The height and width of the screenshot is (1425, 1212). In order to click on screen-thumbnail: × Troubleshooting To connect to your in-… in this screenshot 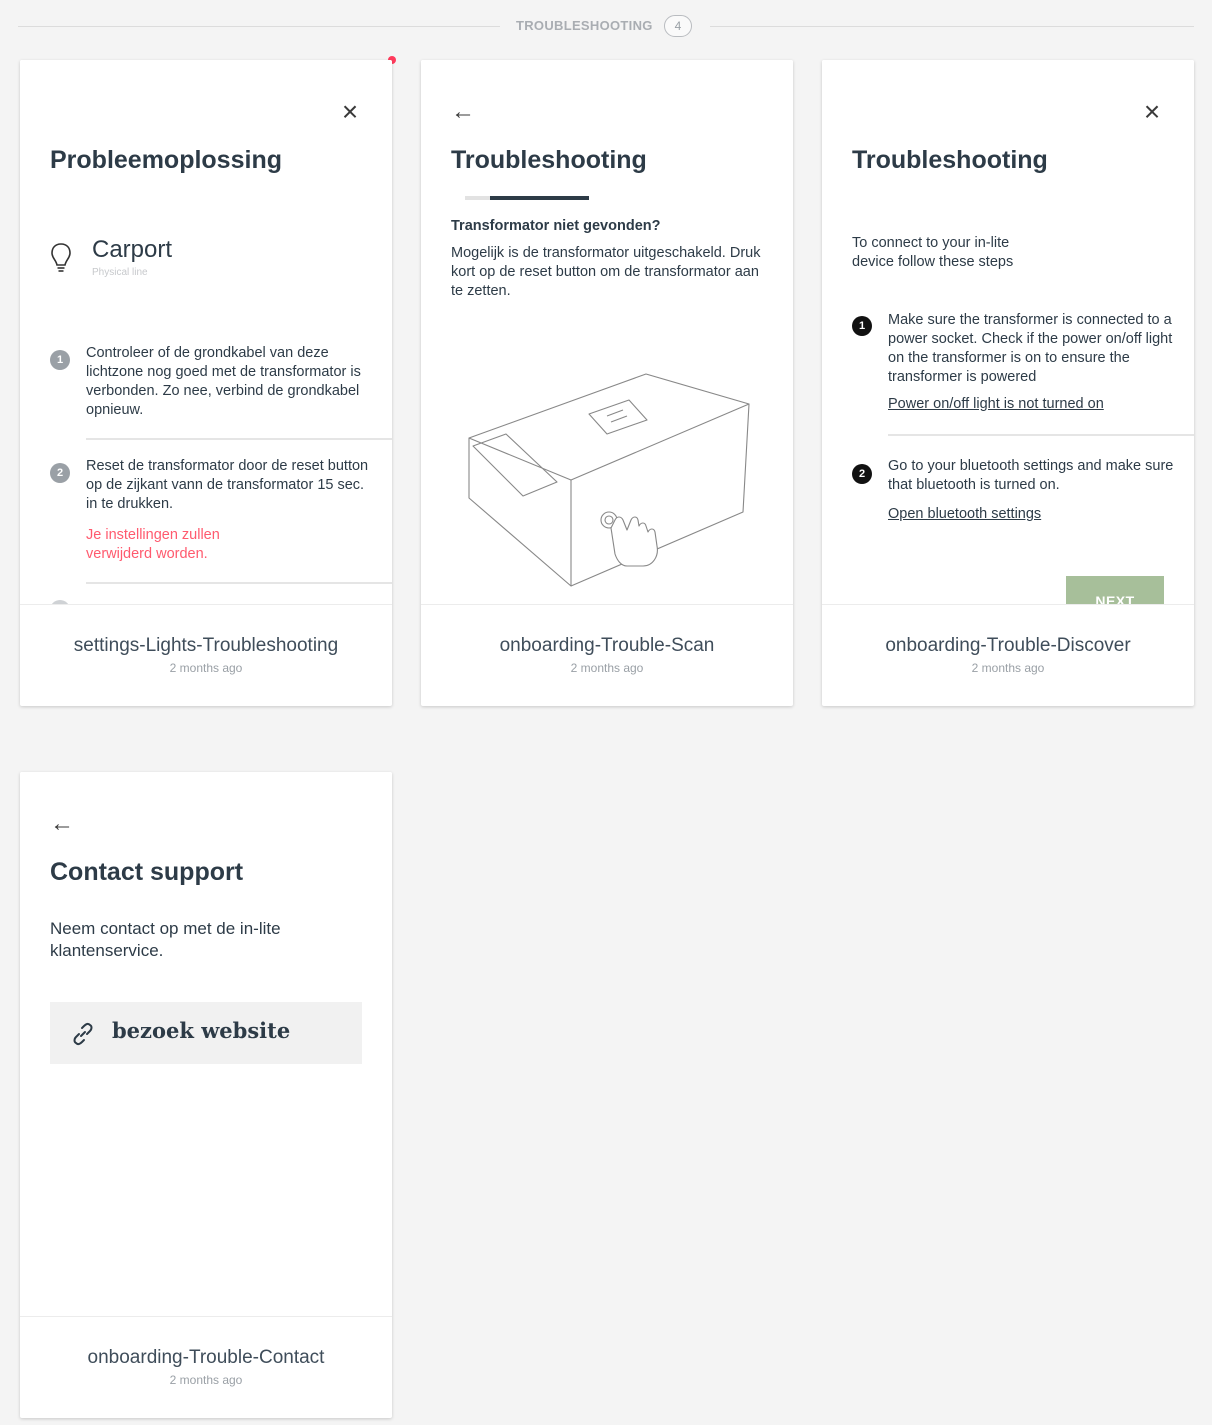, I will do `click(1008, 332)`.